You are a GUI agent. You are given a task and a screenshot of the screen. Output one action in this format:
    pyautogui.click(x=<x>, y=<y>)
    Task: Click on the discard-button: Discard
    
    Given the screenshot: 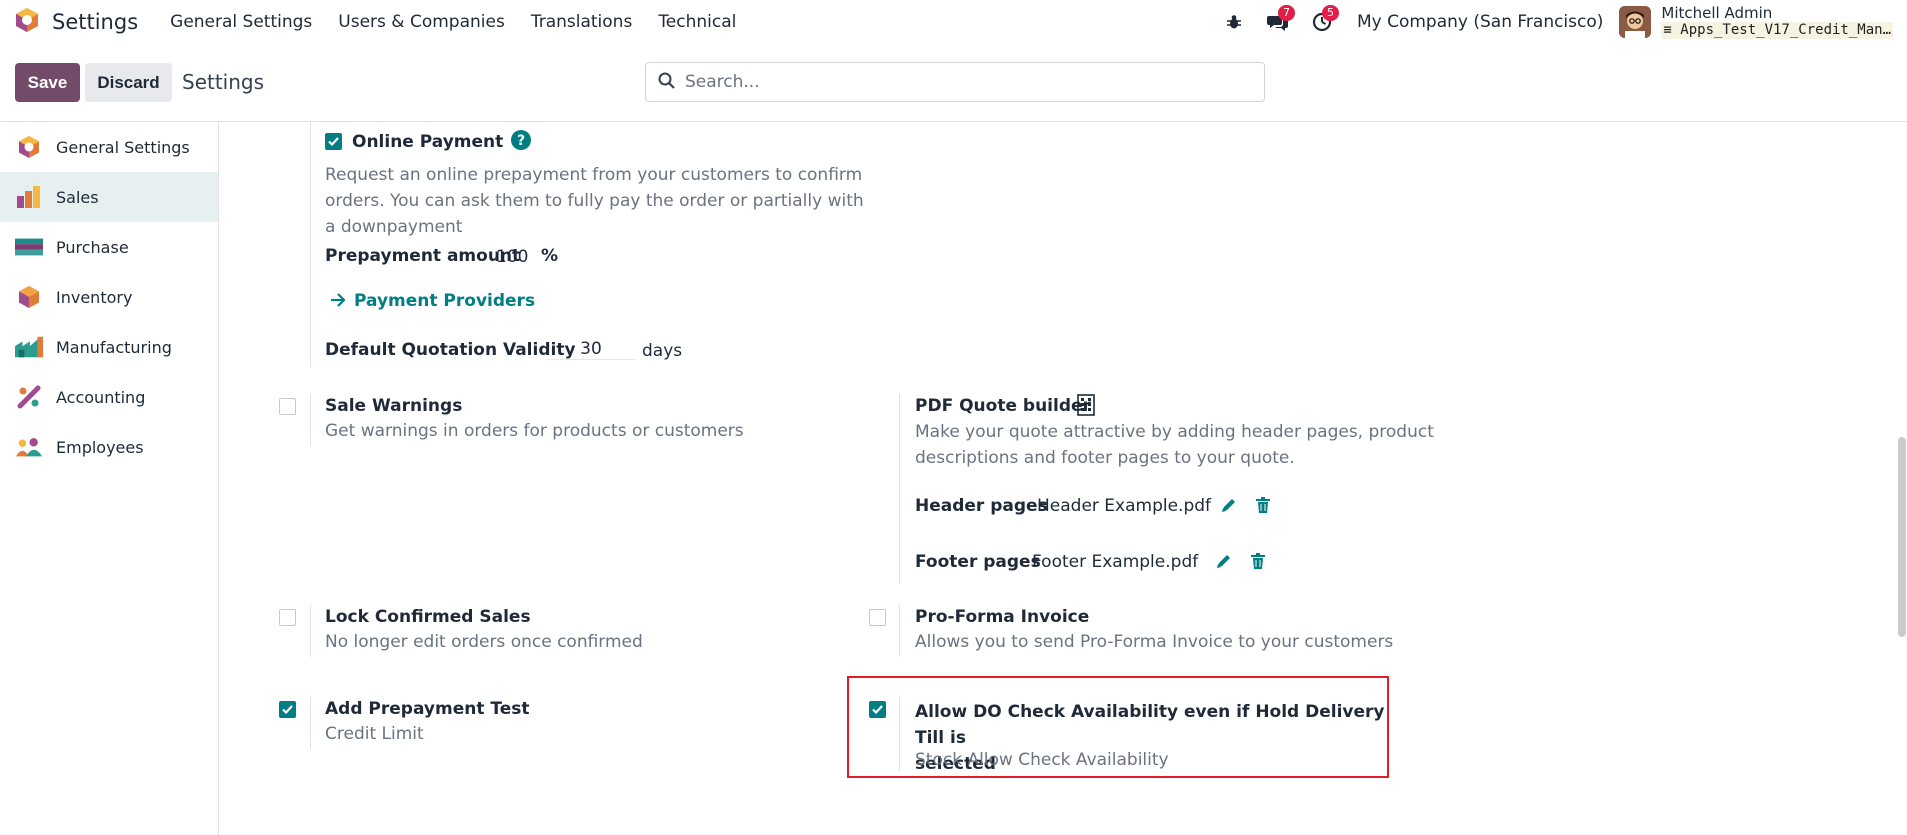 What is the action you would take?
    pyautogui.click(x=128, y=82)
    